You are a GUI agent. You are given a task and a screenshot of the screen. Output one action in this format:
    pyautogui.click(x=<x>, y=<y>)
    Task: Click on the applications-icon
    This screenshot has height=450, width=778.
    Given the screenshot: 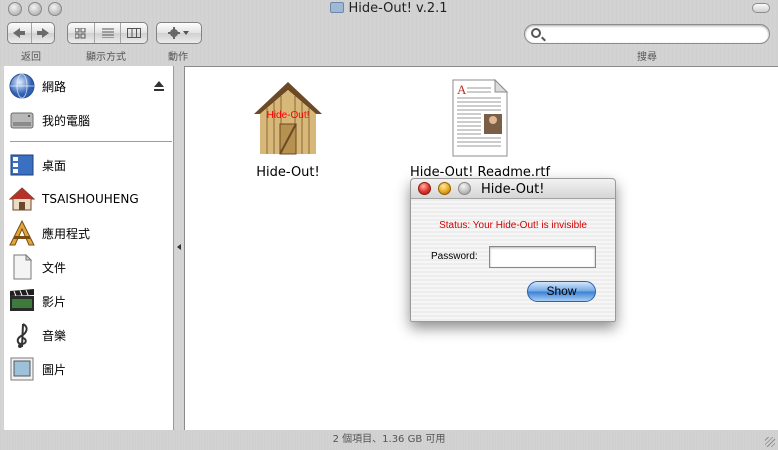 What is the action you would take?
    pyautogui.click(x=22, y=233)
    